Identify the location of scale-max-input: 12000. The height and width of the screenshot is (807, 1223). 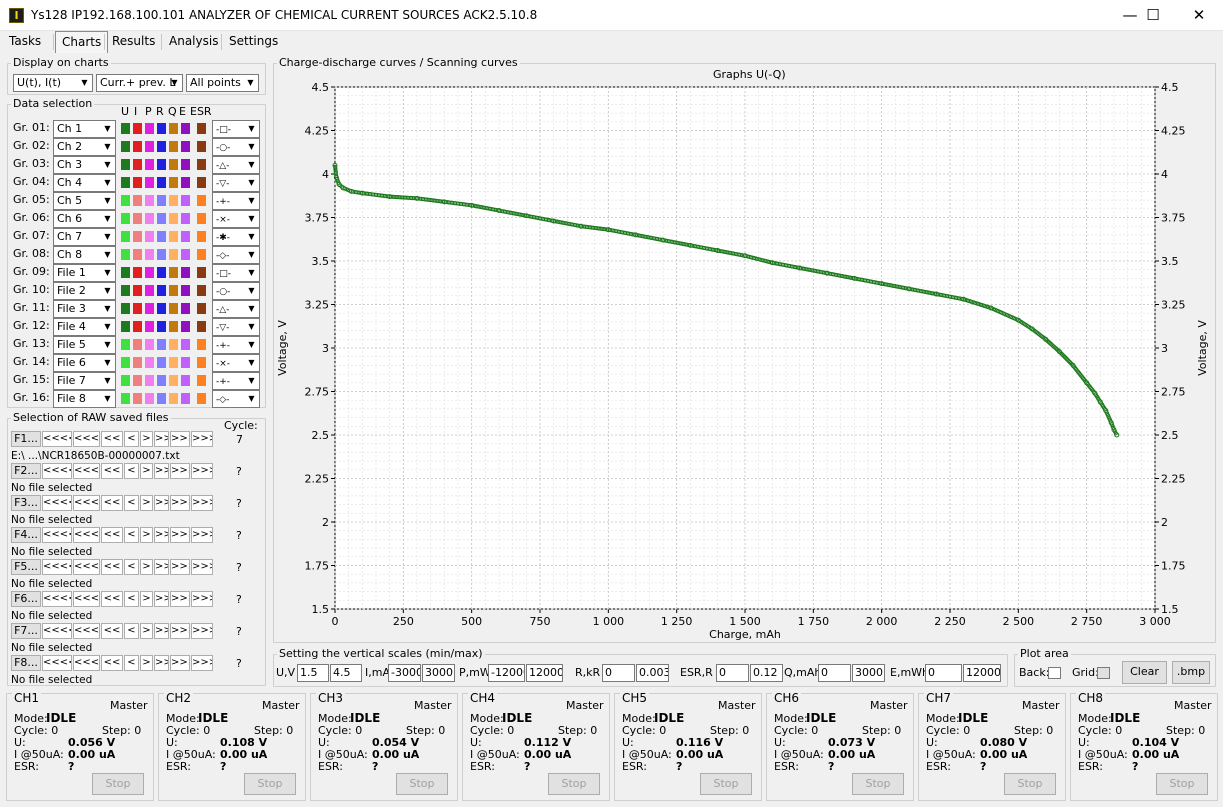
(544, 673).